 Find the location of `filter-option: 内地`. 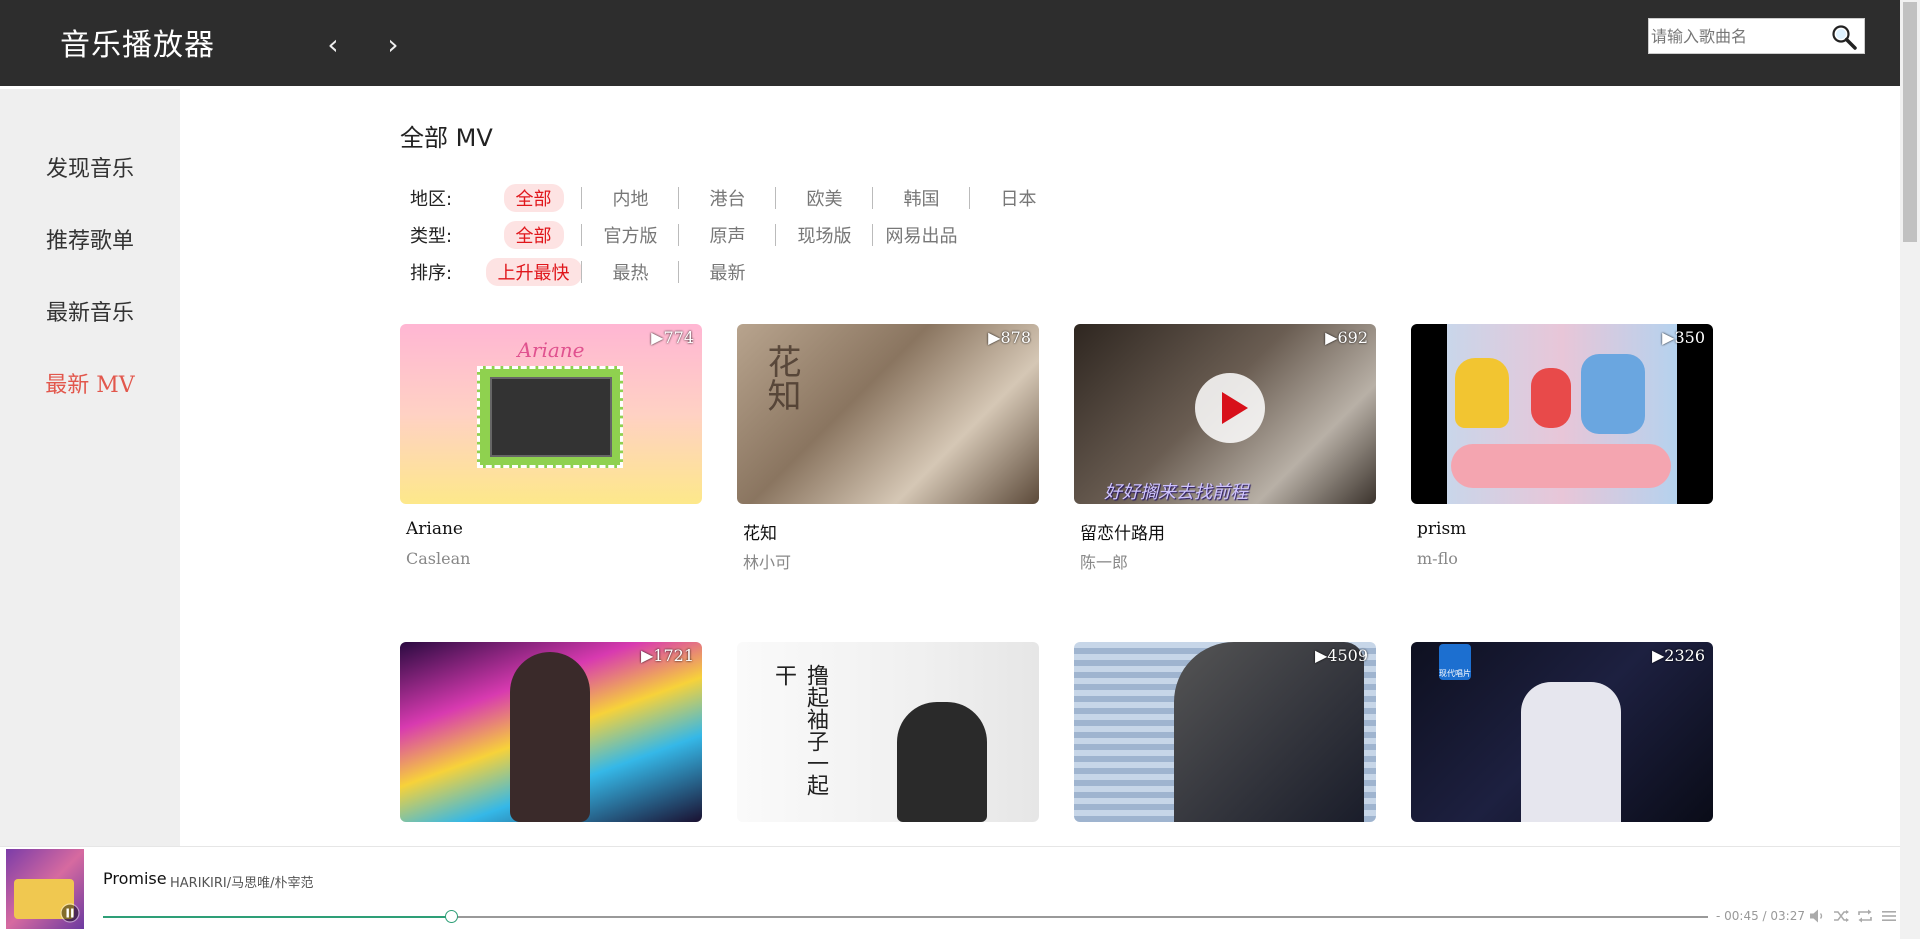

filter-option: 内地 is located at coordinates (630, 198).